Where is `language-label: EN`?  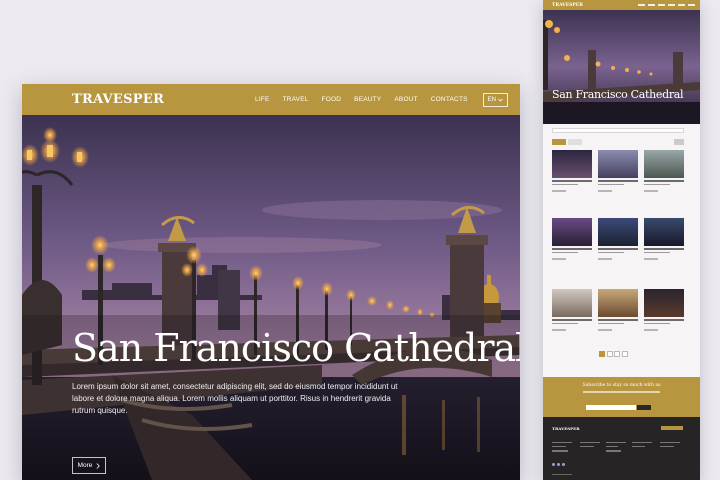
language-label: EN is located at coordinates (491, 99).